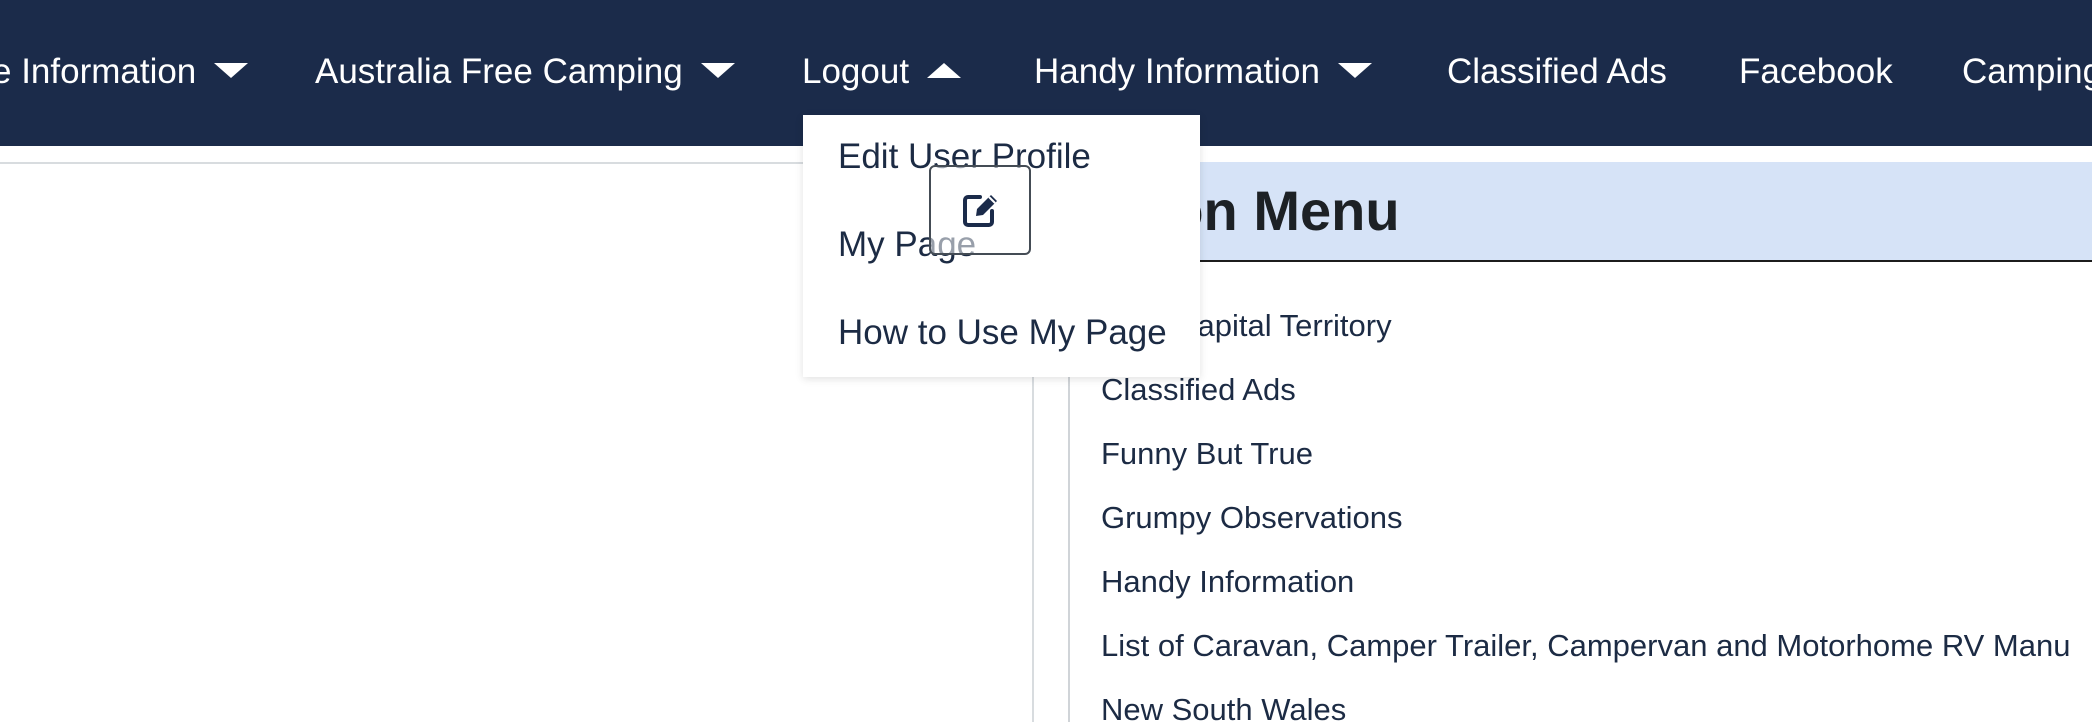 Image resolution: width=2092 pixels, height=722 pixels. I want to click on edit-icon, so click(980, 211).